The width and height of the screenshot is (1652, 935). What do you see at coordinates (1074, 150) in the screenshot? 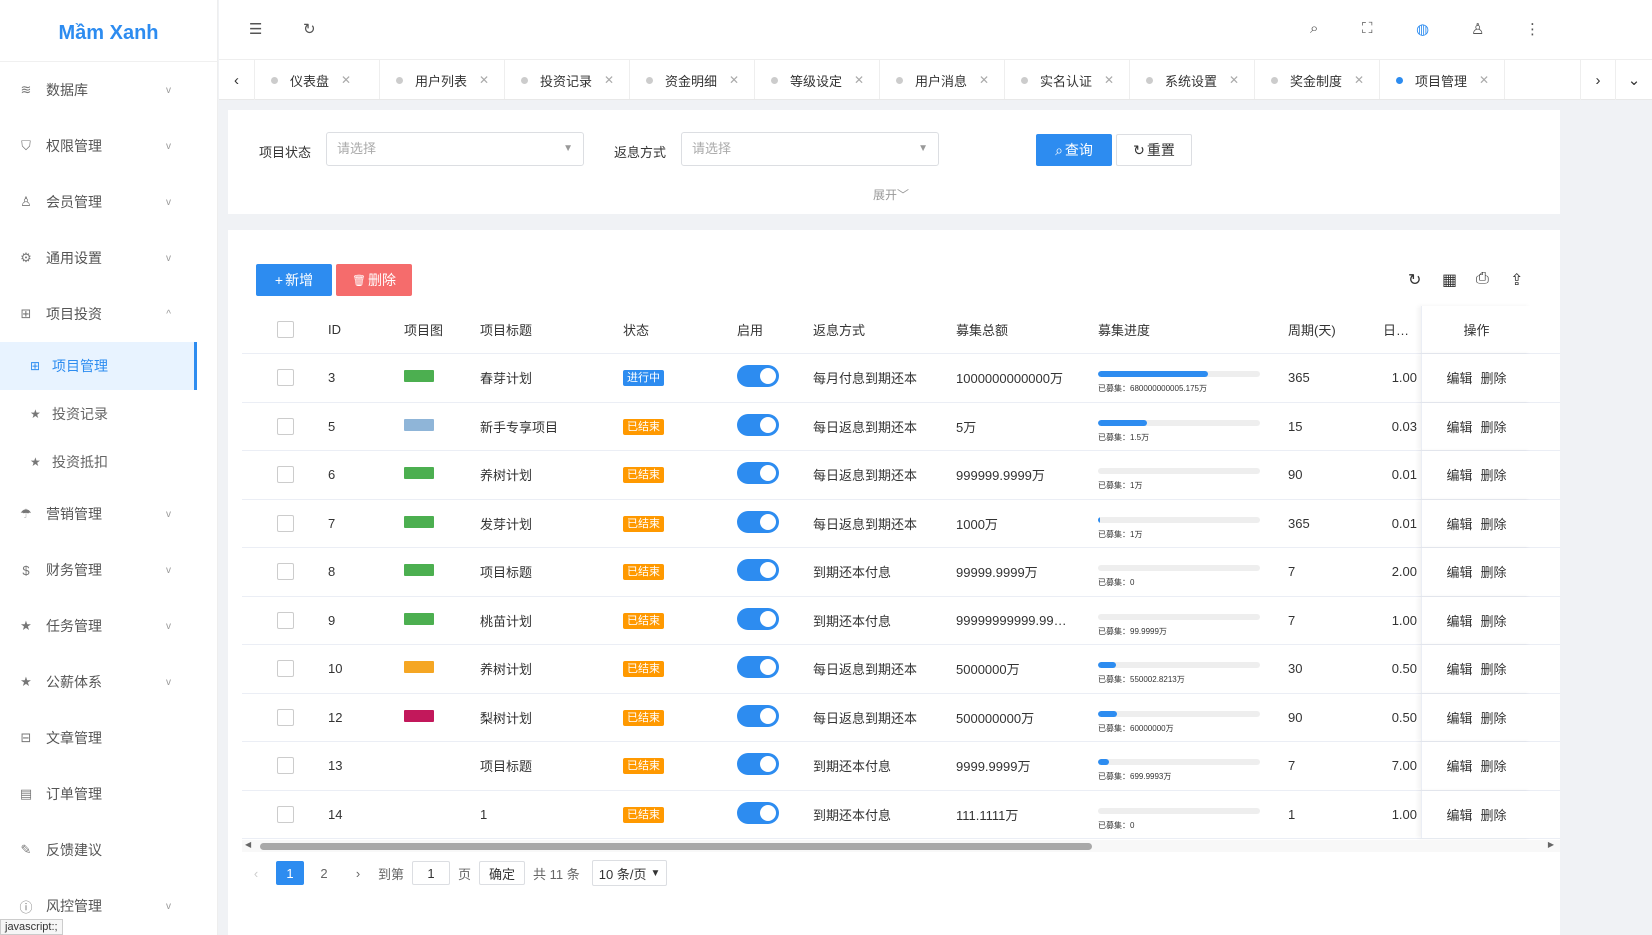
I see `query-button: ⌕ 查询` at bounding box center [1074, 150].